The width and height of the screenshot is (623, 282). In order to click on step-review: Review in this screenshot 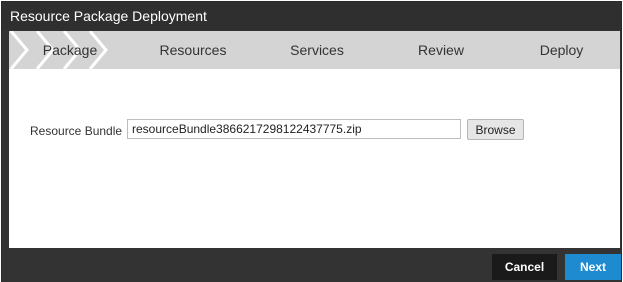, I will do `click(441, 50)`.